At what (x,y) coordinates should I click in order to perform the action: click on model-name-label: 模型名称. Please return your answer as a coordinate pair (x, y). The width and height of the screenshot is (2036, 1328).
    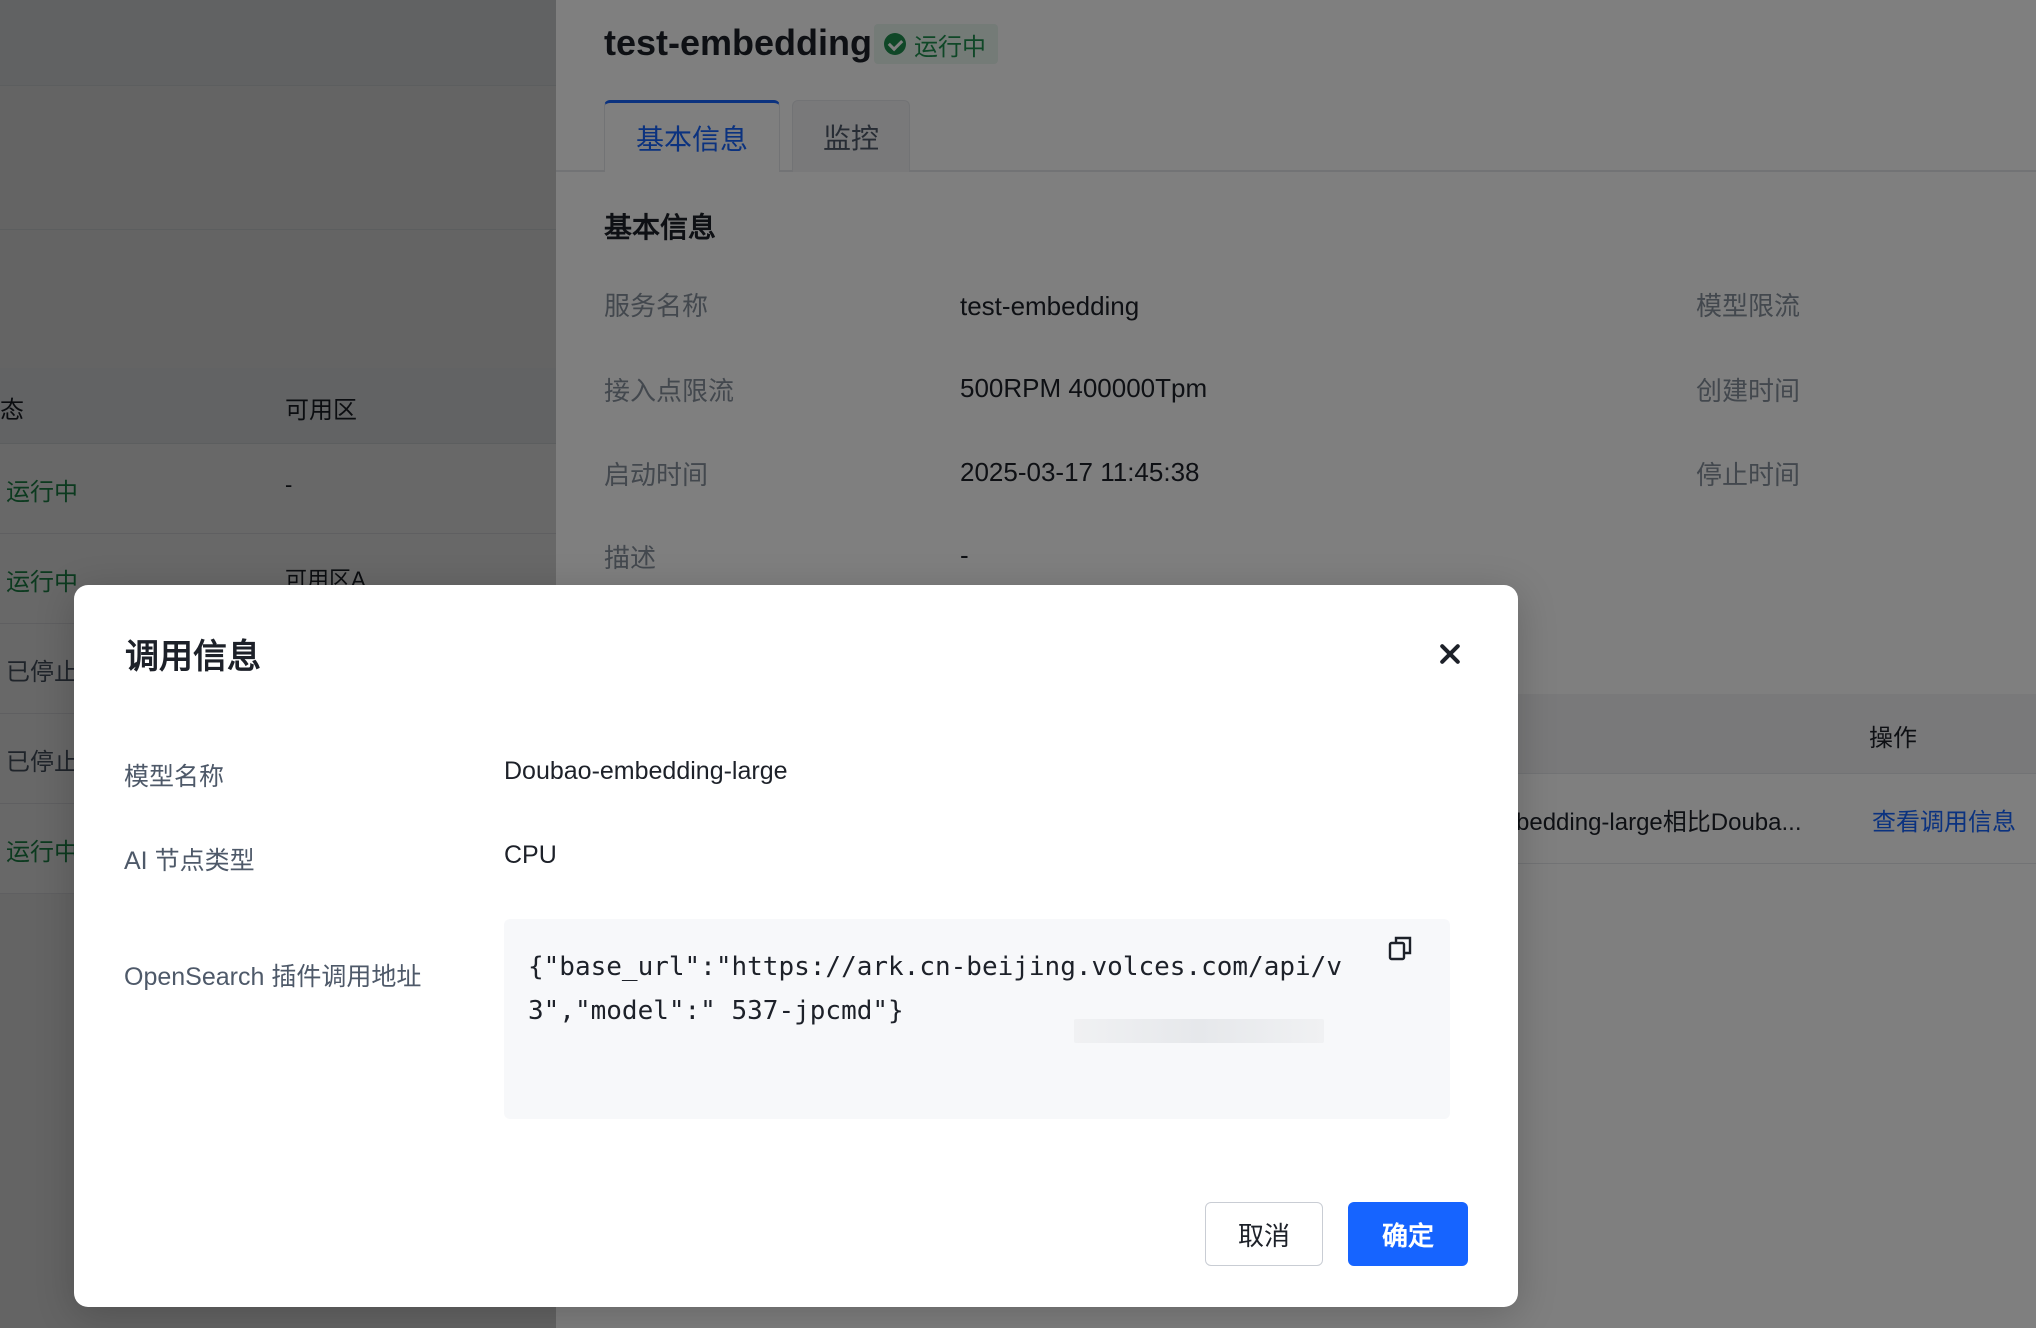
    Looking at the image, I should click on (174, 777).